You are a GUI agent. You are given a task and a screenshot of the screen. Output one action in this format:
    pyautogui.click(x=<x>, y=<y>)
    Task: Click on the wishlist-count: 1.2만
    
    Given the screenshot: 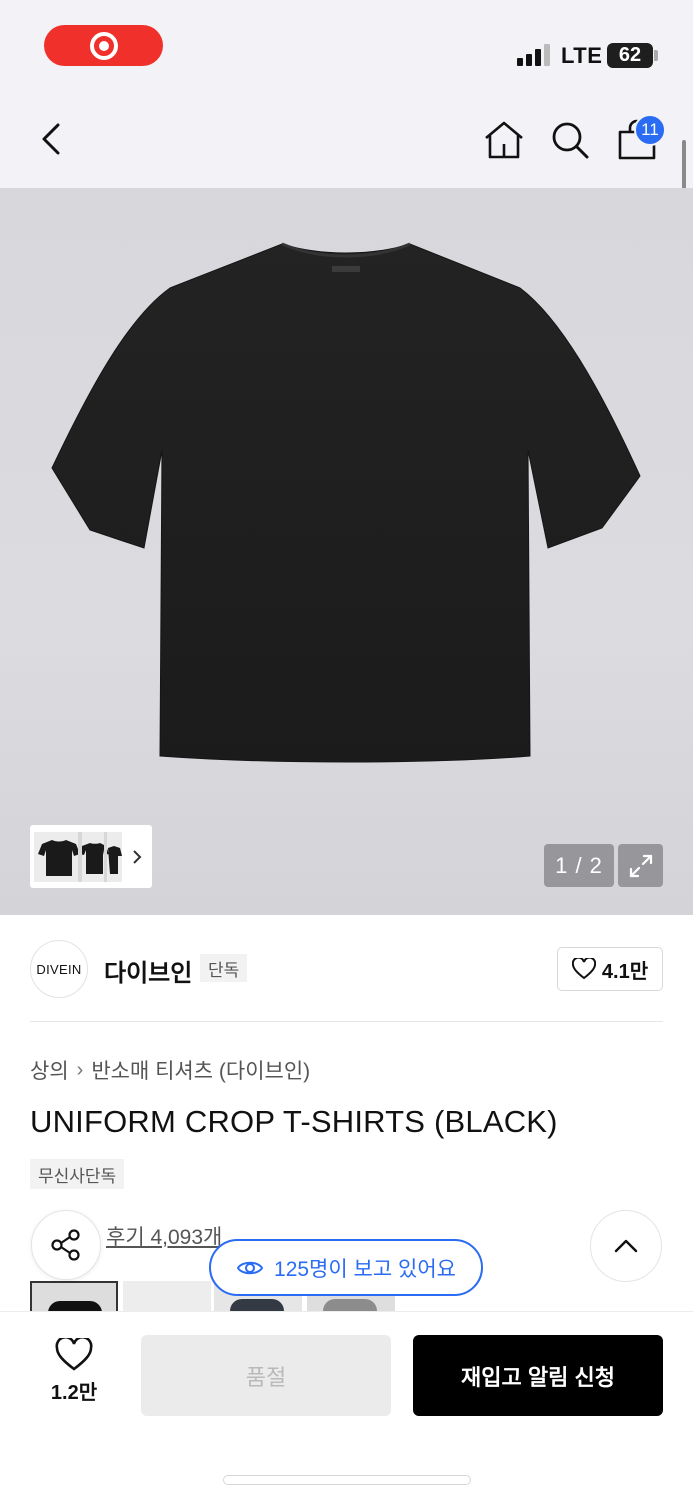 What is the action you would take?
    pyautogui.click(x=74, y=1393)
    